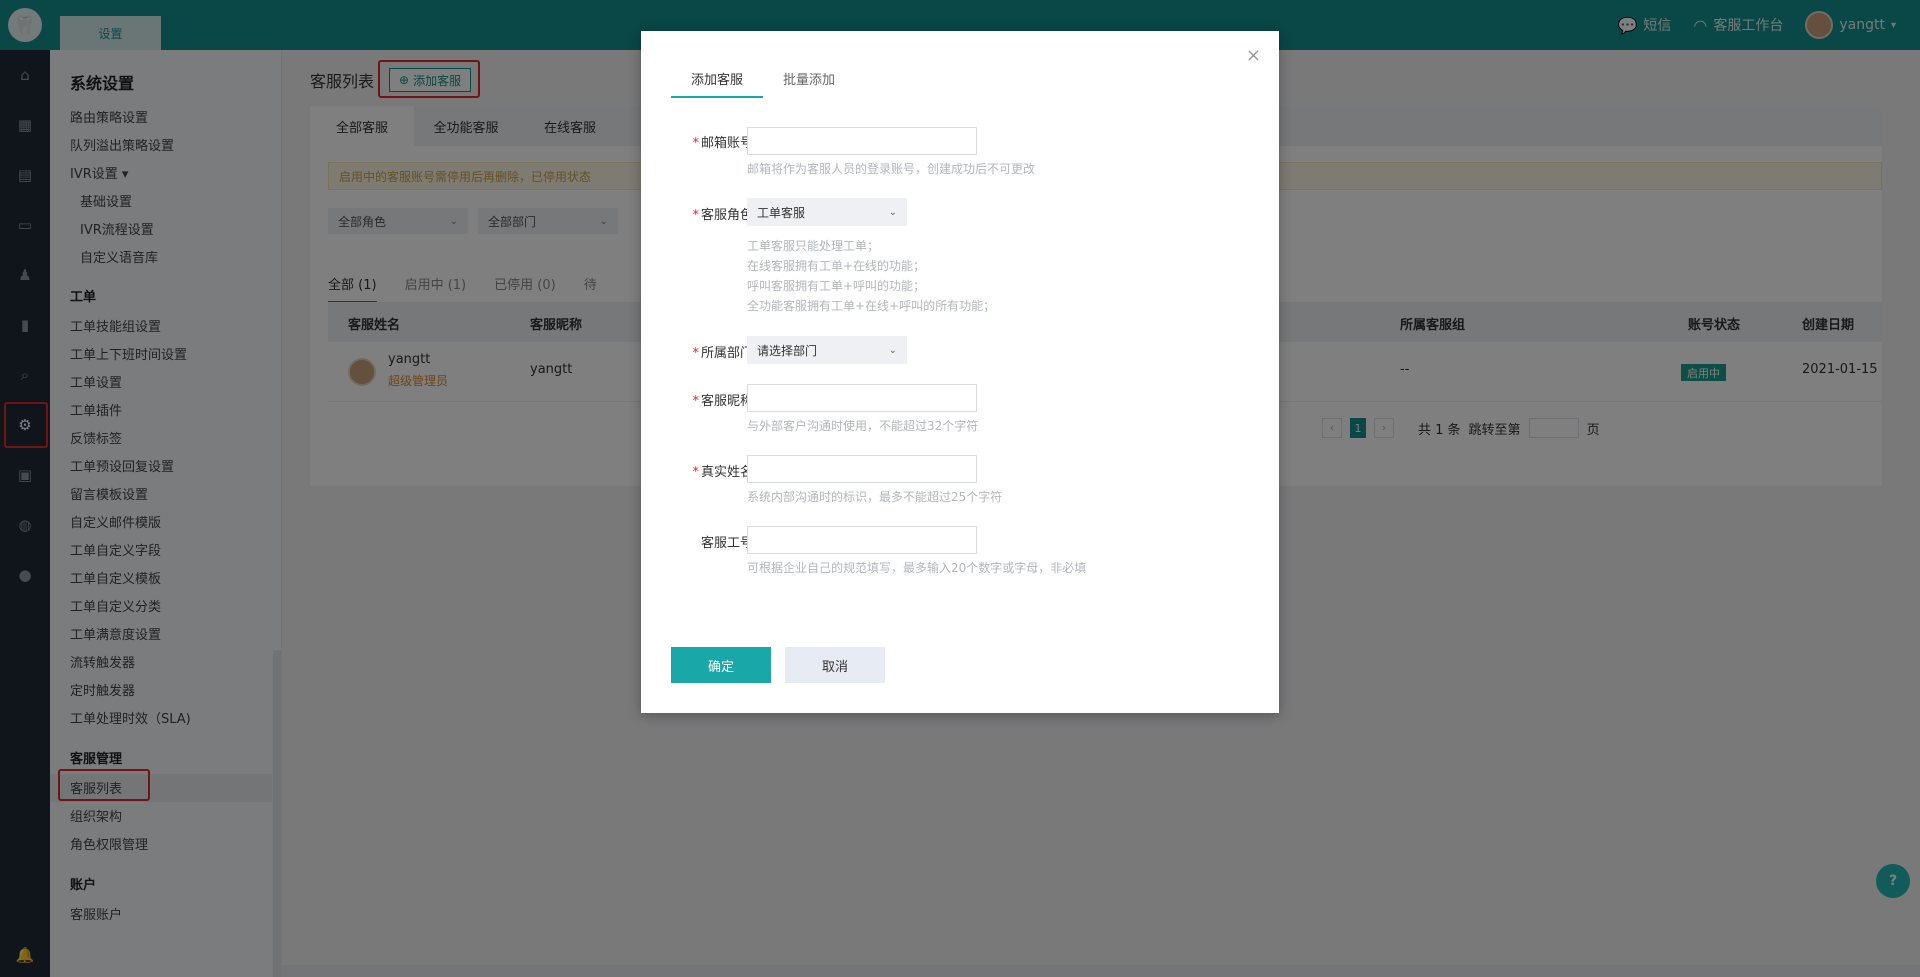  I want to click on role-label: * 客服角色, so click(713, 213).